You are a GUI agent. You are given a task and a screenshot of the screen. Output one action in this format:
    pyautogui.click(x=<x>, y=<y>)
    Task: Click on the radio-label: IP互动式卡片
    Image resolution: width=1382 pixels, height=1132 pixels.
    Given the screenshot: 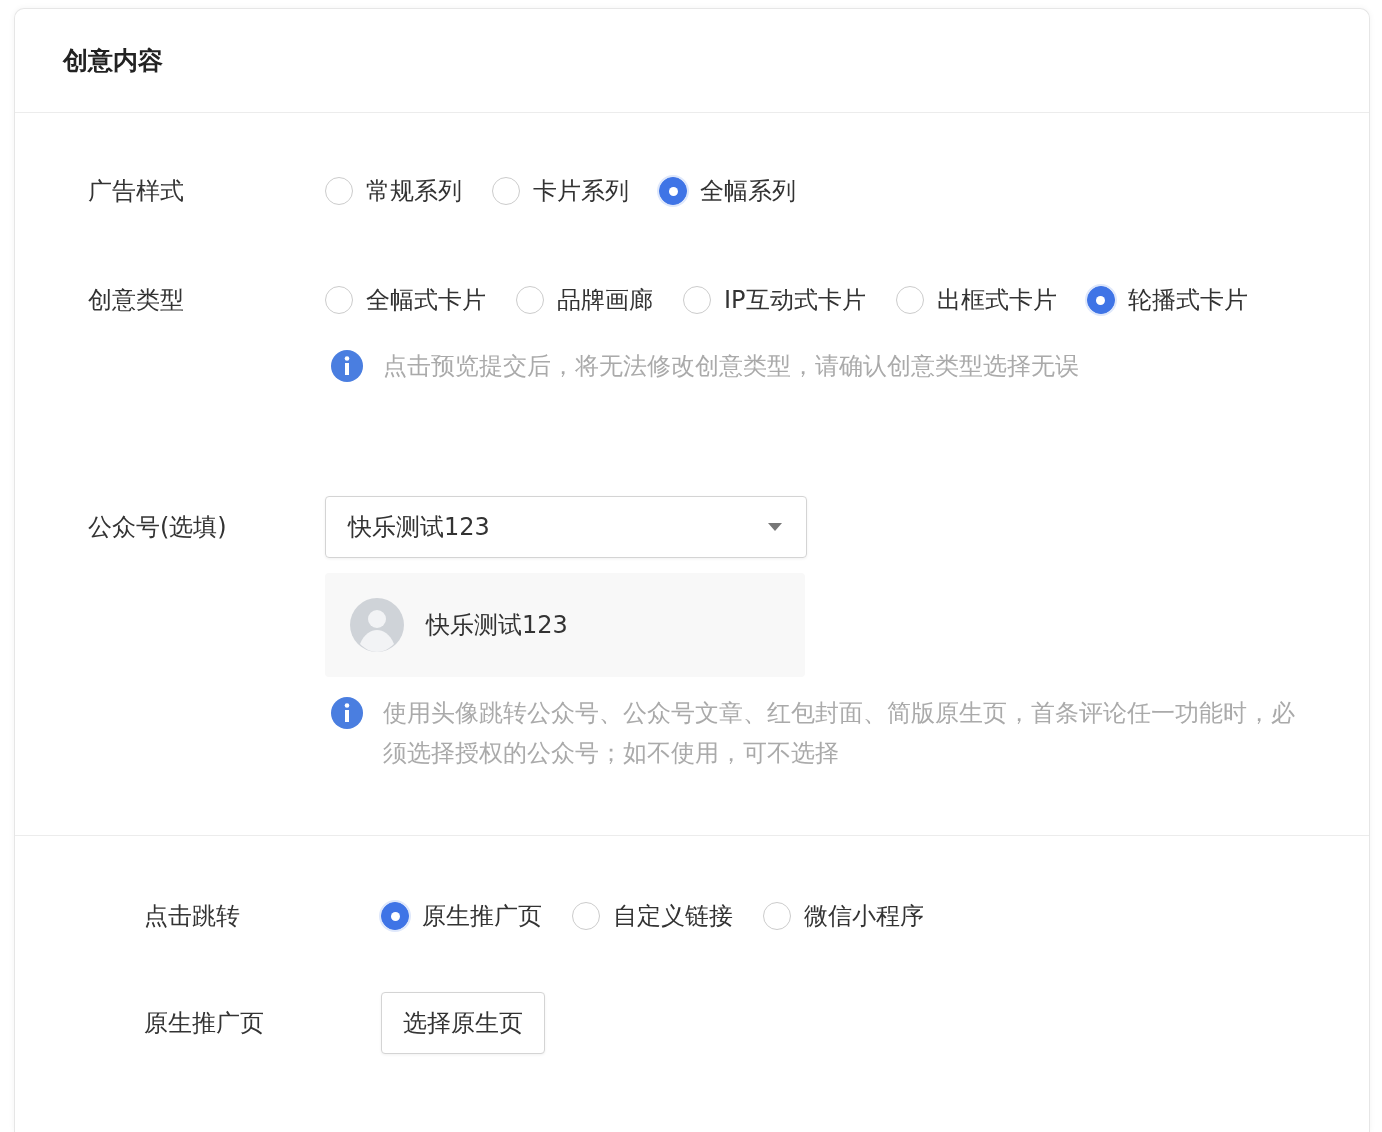 What is the action you would take?
    pyautogui.click(x=795, y=300)
    